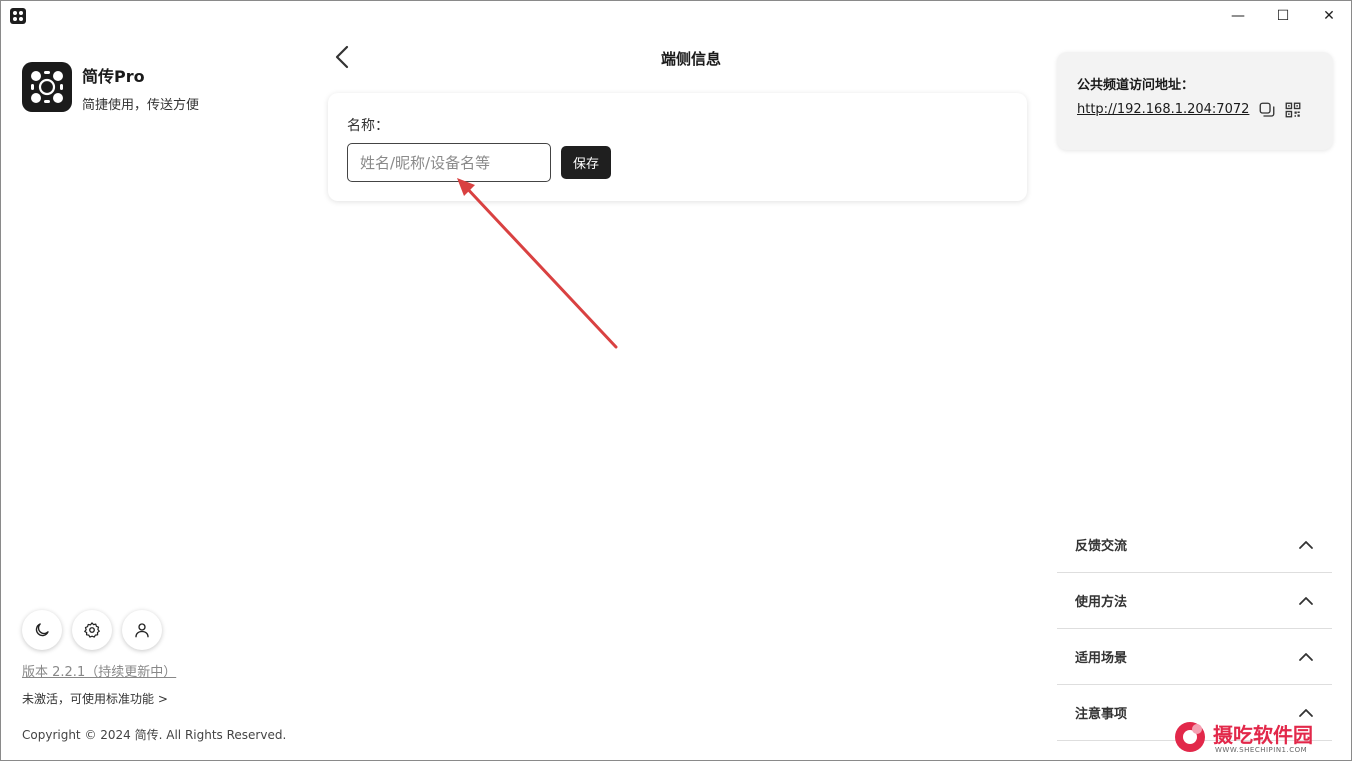 This screenshot has width=1352, height=761. I want to click on theme-toggle-button, so click(42, 630).